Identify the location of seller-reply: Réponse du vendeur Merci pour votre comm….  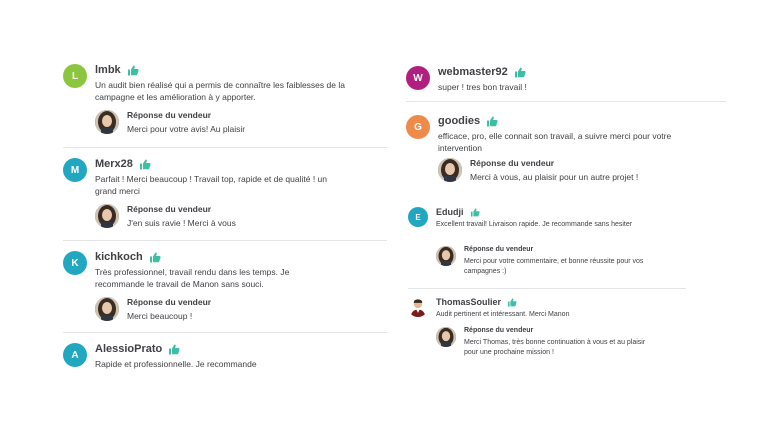
(556, 262).